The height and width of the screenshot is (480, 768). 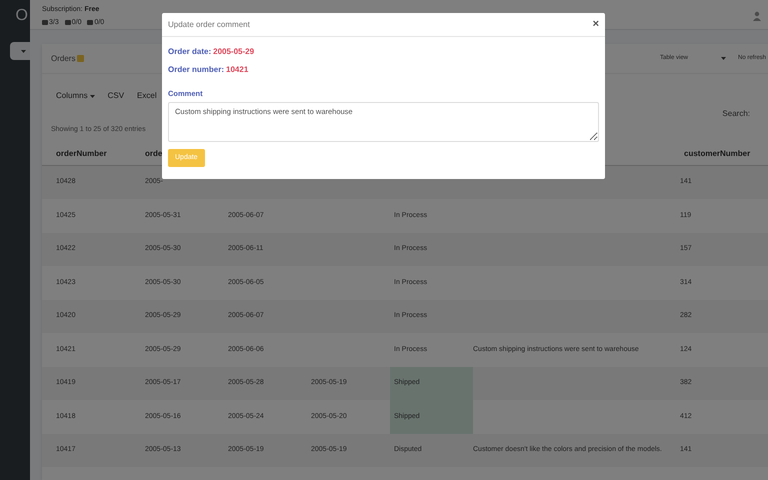 What do you see at coordinates (237, 70) in the screenshot?
I see `order-number-value: 10421` at bounding box center [237, 70].